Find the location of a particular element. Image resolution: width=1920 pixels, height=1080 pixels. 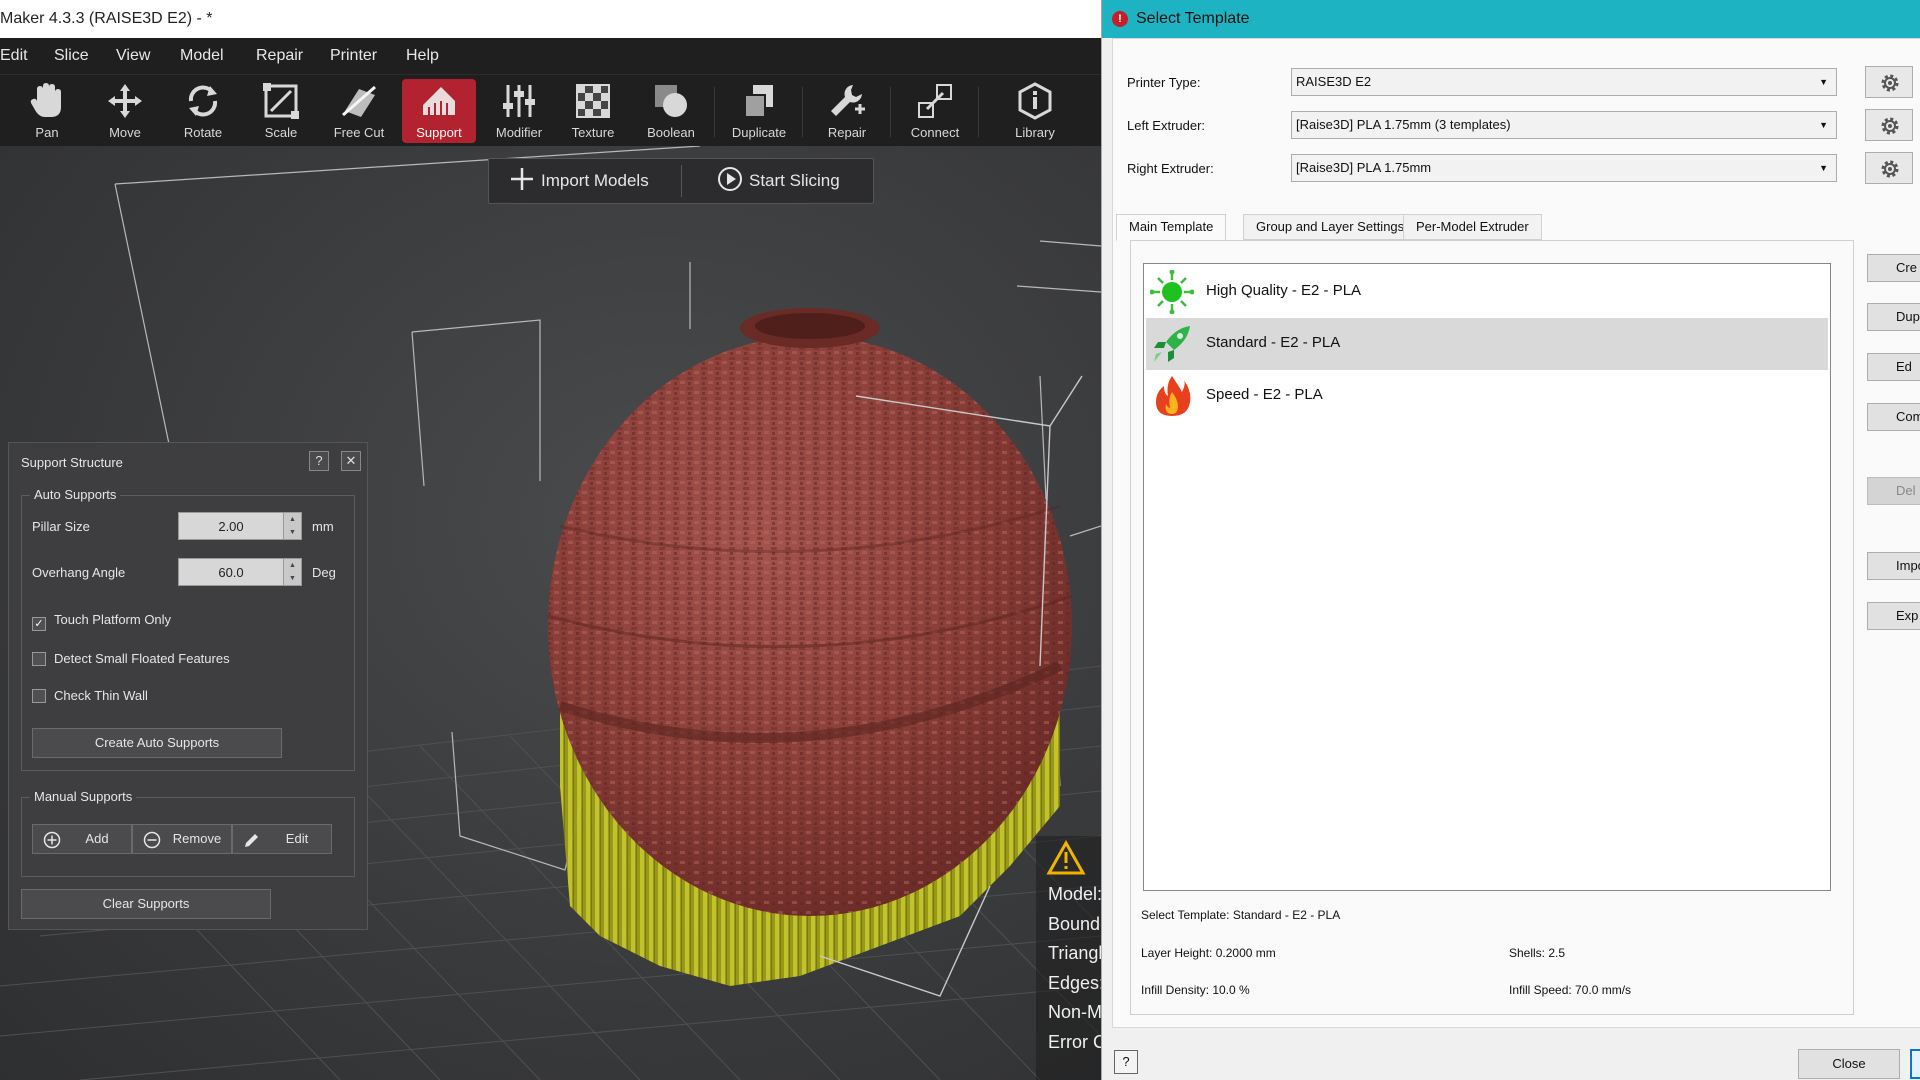

add-support-button: Add is located at coordinates (82, 839).